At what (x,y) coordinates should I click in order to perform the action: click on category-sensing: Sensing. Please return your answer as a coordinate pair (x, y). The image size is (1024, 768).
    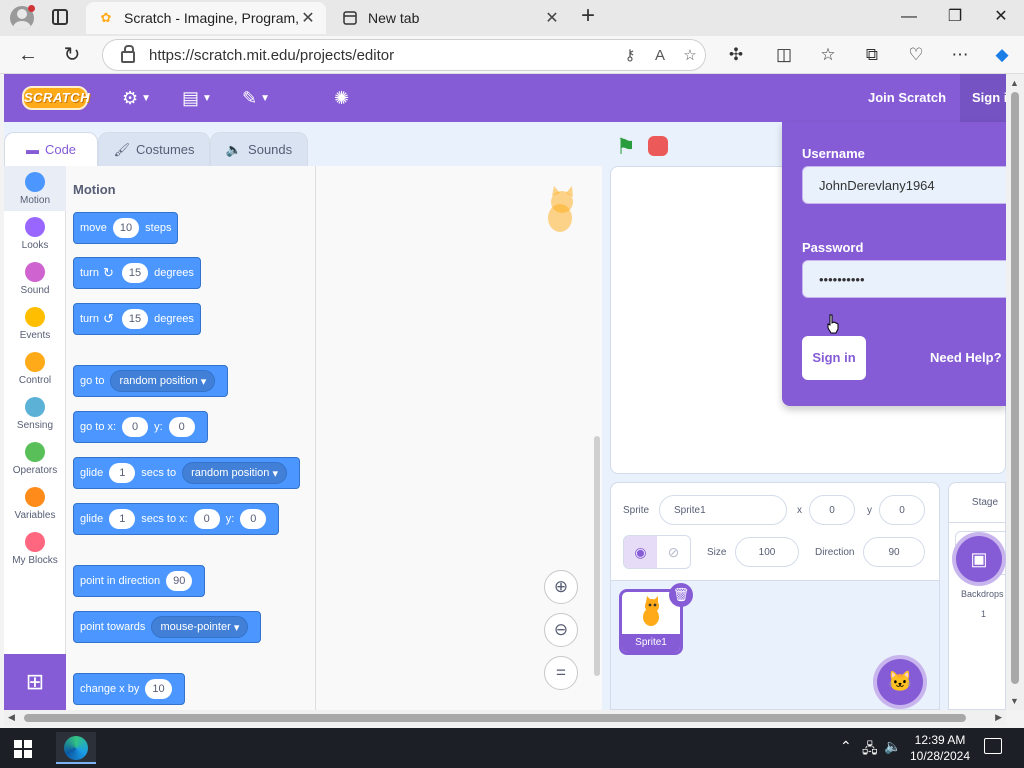
    Looking at the image, I should click on (35, 413).